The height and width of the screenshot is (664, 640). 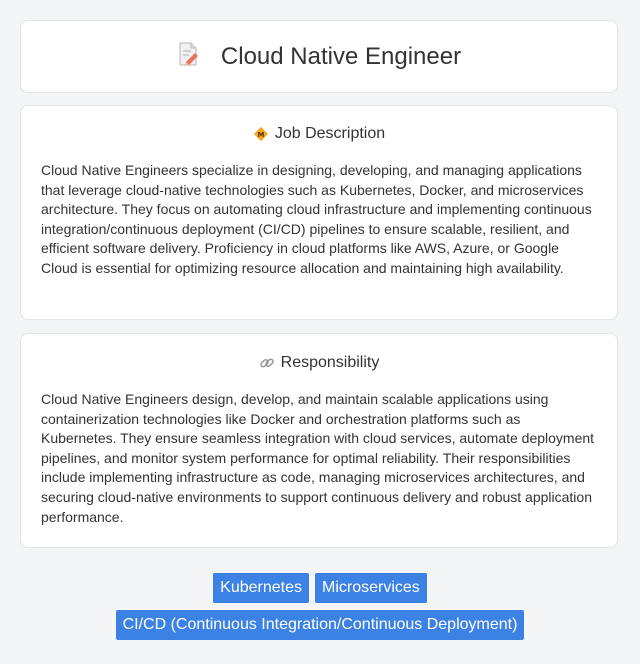 I want to click on job-description-heading: Job Description, so click(x=330, y=133).